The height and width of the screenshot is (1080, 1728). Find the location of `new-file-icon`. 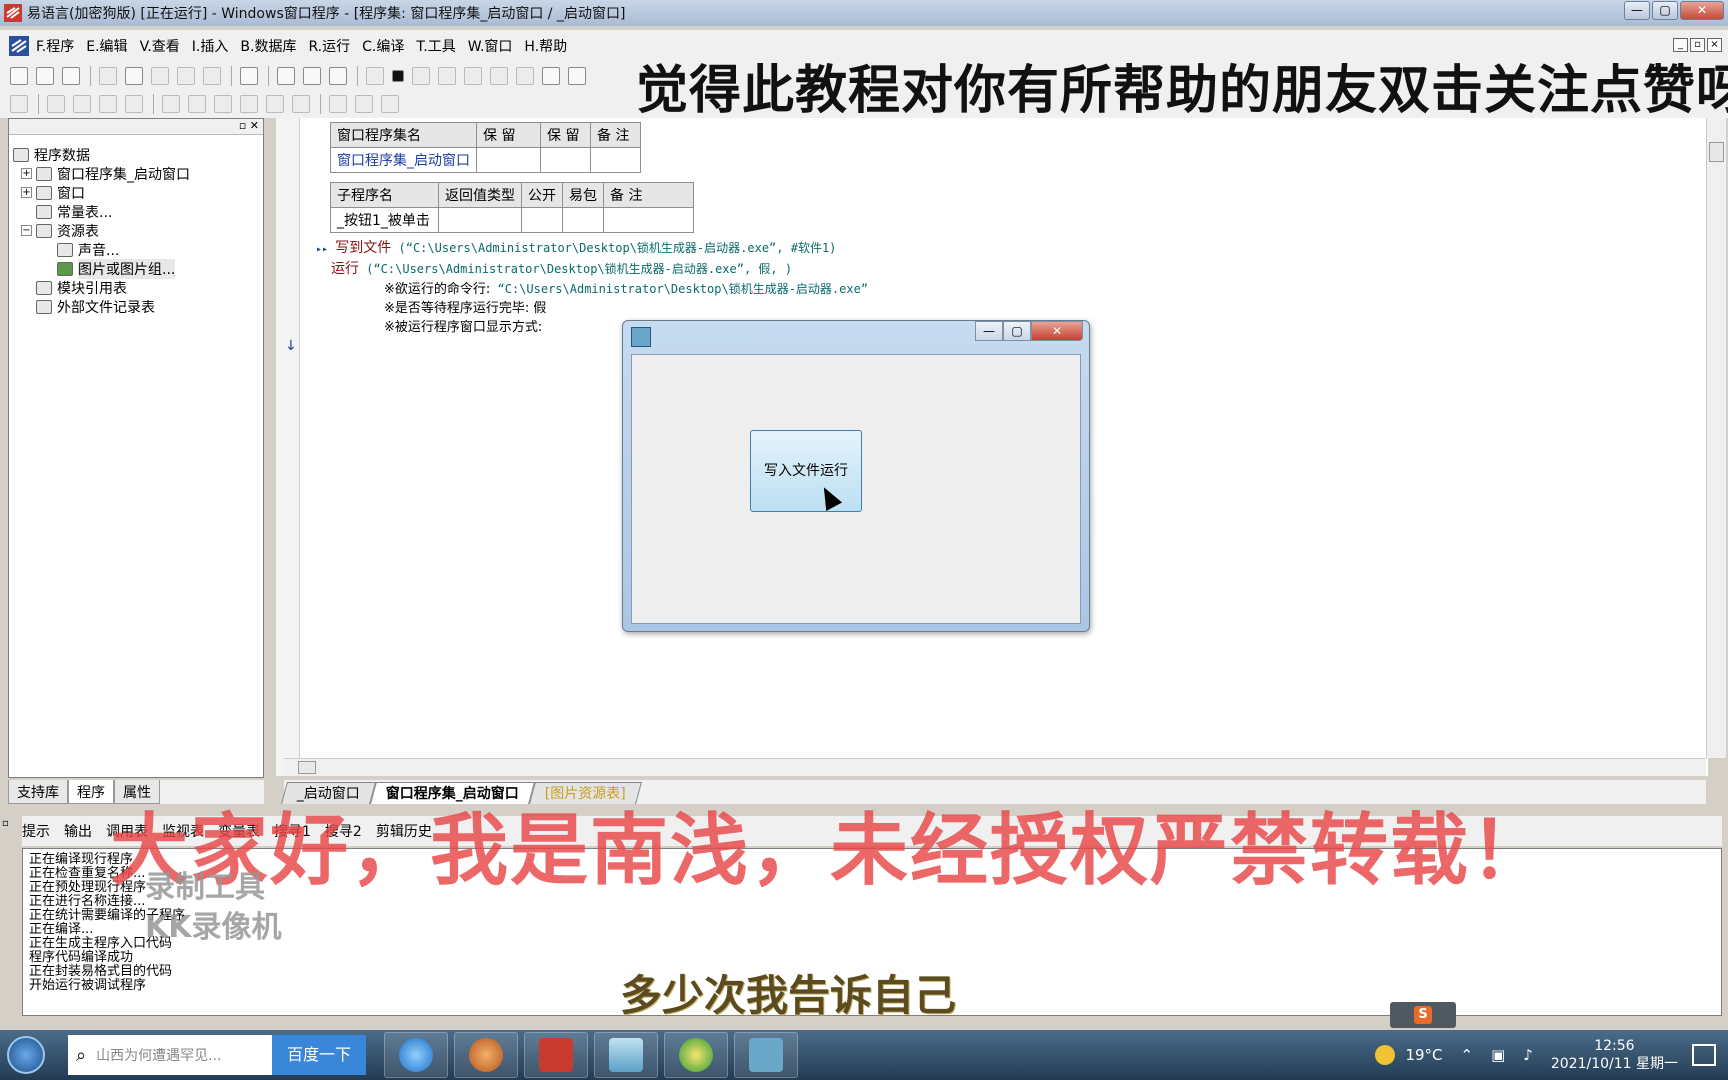

new-file-icon is located at coordinates (19, 76).